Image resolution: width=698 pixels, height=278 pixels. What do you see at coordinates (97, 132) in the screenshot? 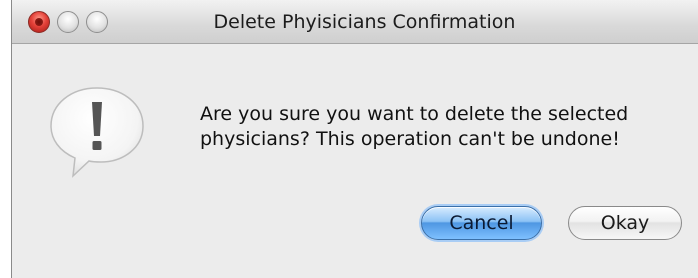
I see `exclamation-speech-bubble-icon` at bounding box center [97, 132].